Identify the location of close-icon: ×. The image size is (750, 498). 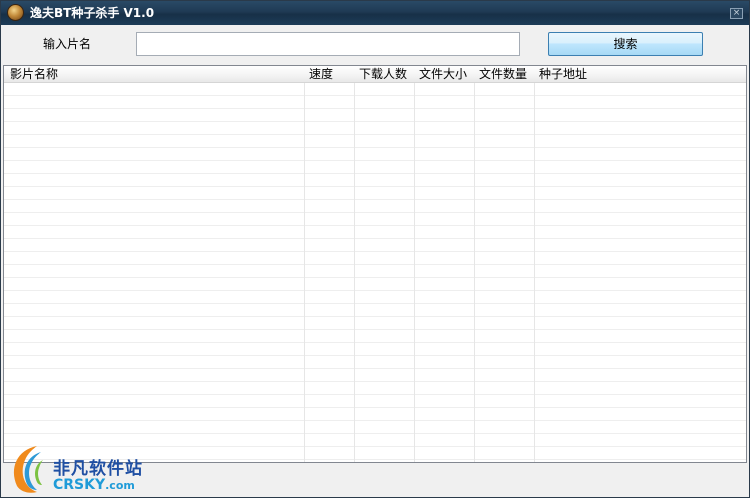
(736, 13).